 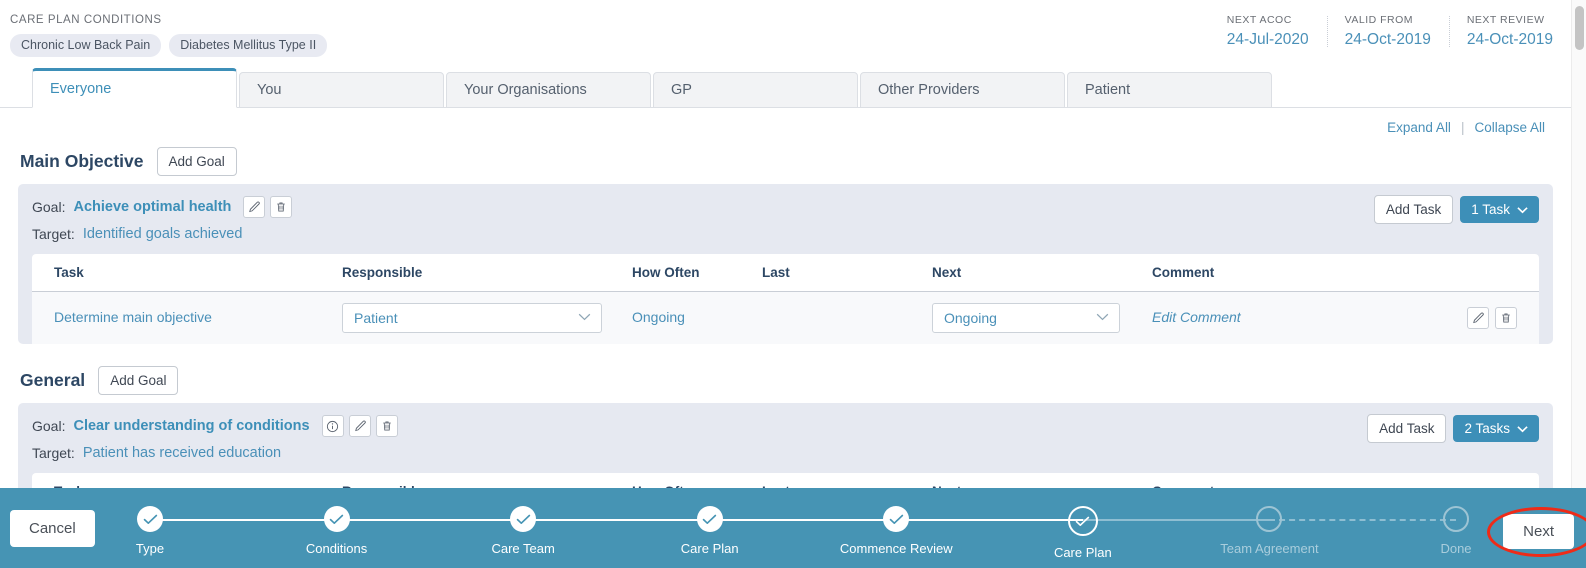 I want to click on goal-name: Achieve optimal health, so click(x=152, y=207).